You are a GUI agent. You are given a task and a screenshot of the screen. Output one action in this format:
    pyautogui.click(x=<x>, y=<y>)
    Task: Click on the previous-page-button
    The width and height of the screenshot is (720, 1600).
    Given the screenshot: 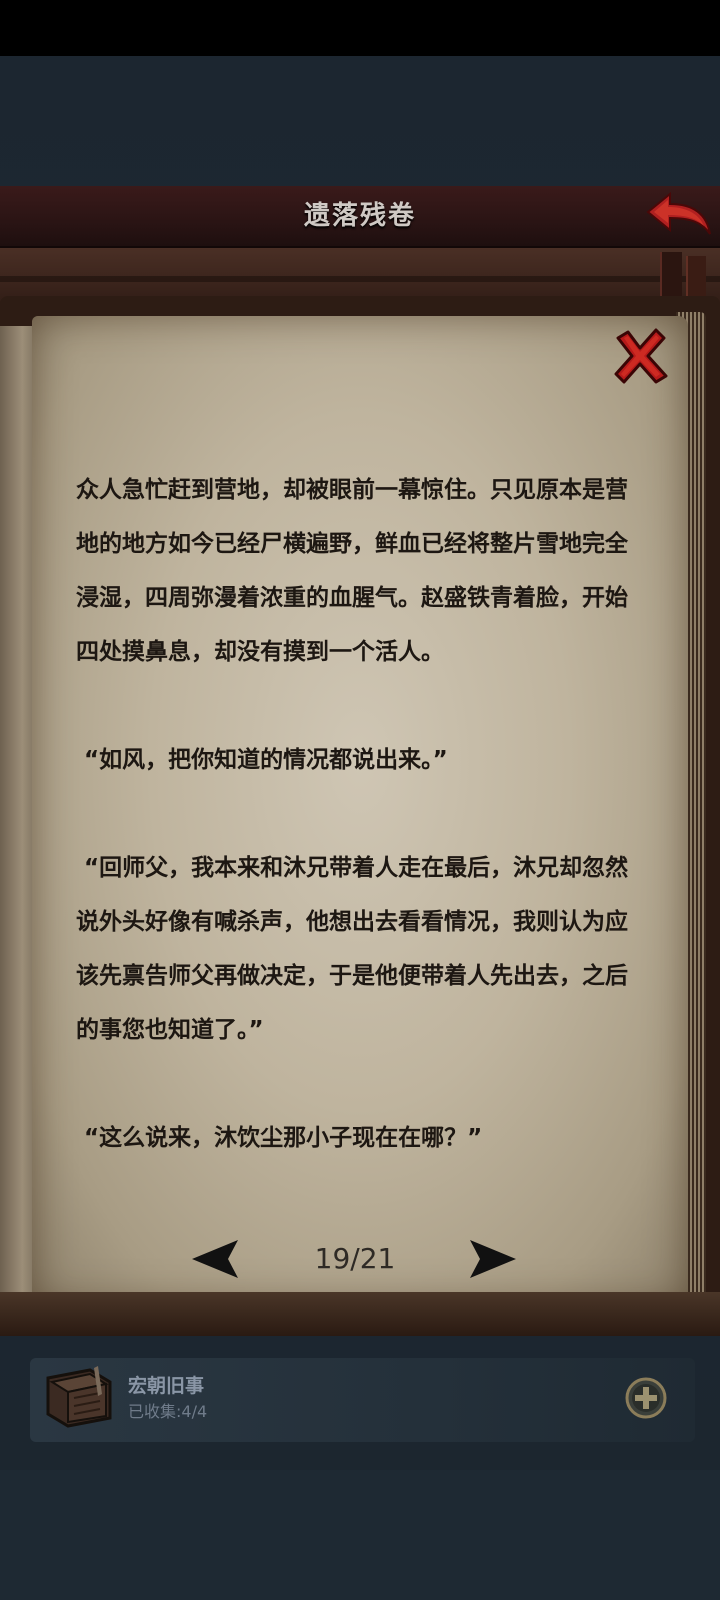 What is the action you would take?
    pyautogui.click(x=216, y=1259)
    